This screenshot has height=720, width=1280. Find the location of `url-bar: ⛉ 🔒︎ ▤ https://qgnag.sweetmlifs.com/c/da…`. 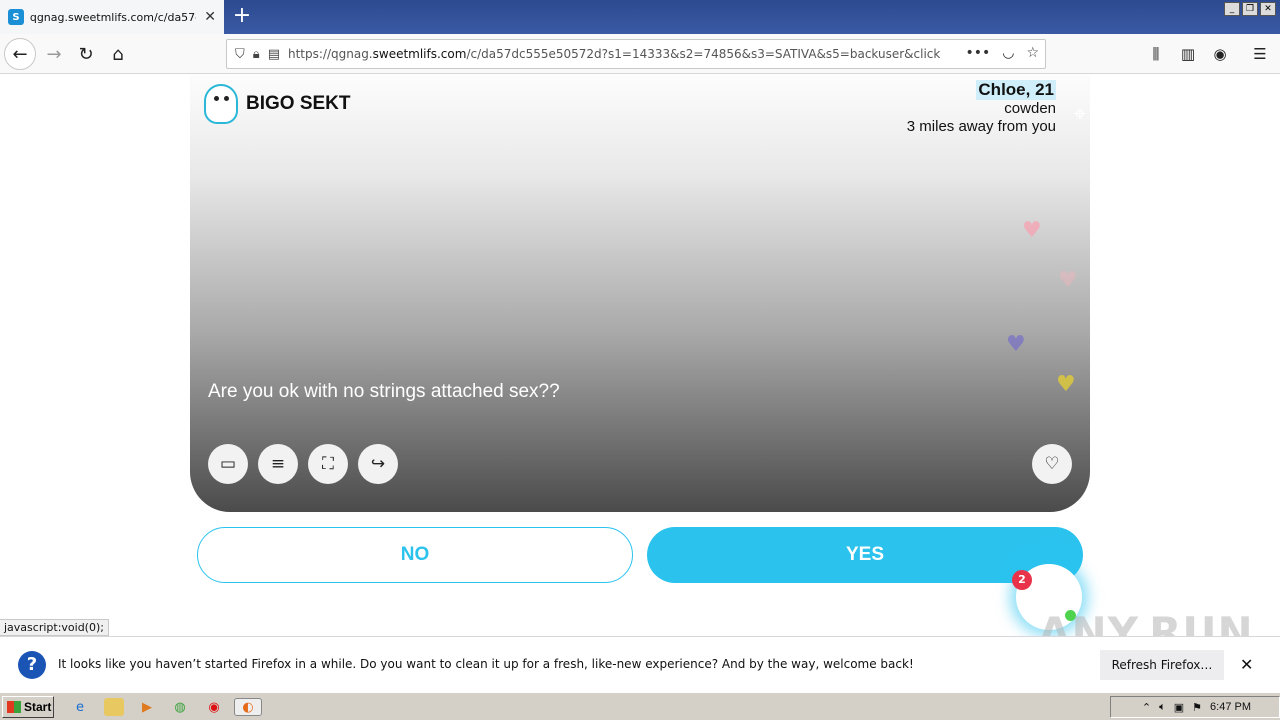

url-bar: ⛉ 🔒︎ ▤ https://qgnag.sweetmlifs.com/c/da… is located at coordinates (636, 54).